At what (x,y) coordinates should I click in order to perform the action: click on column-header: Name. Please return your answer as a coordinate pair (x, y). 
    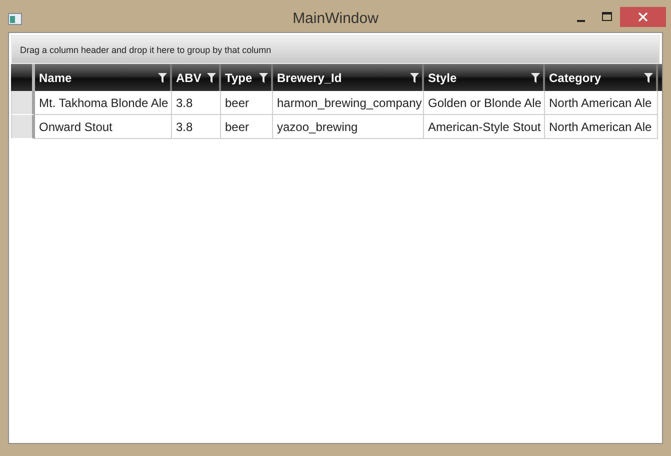
    Looking at the image, I should click on (103, 77).